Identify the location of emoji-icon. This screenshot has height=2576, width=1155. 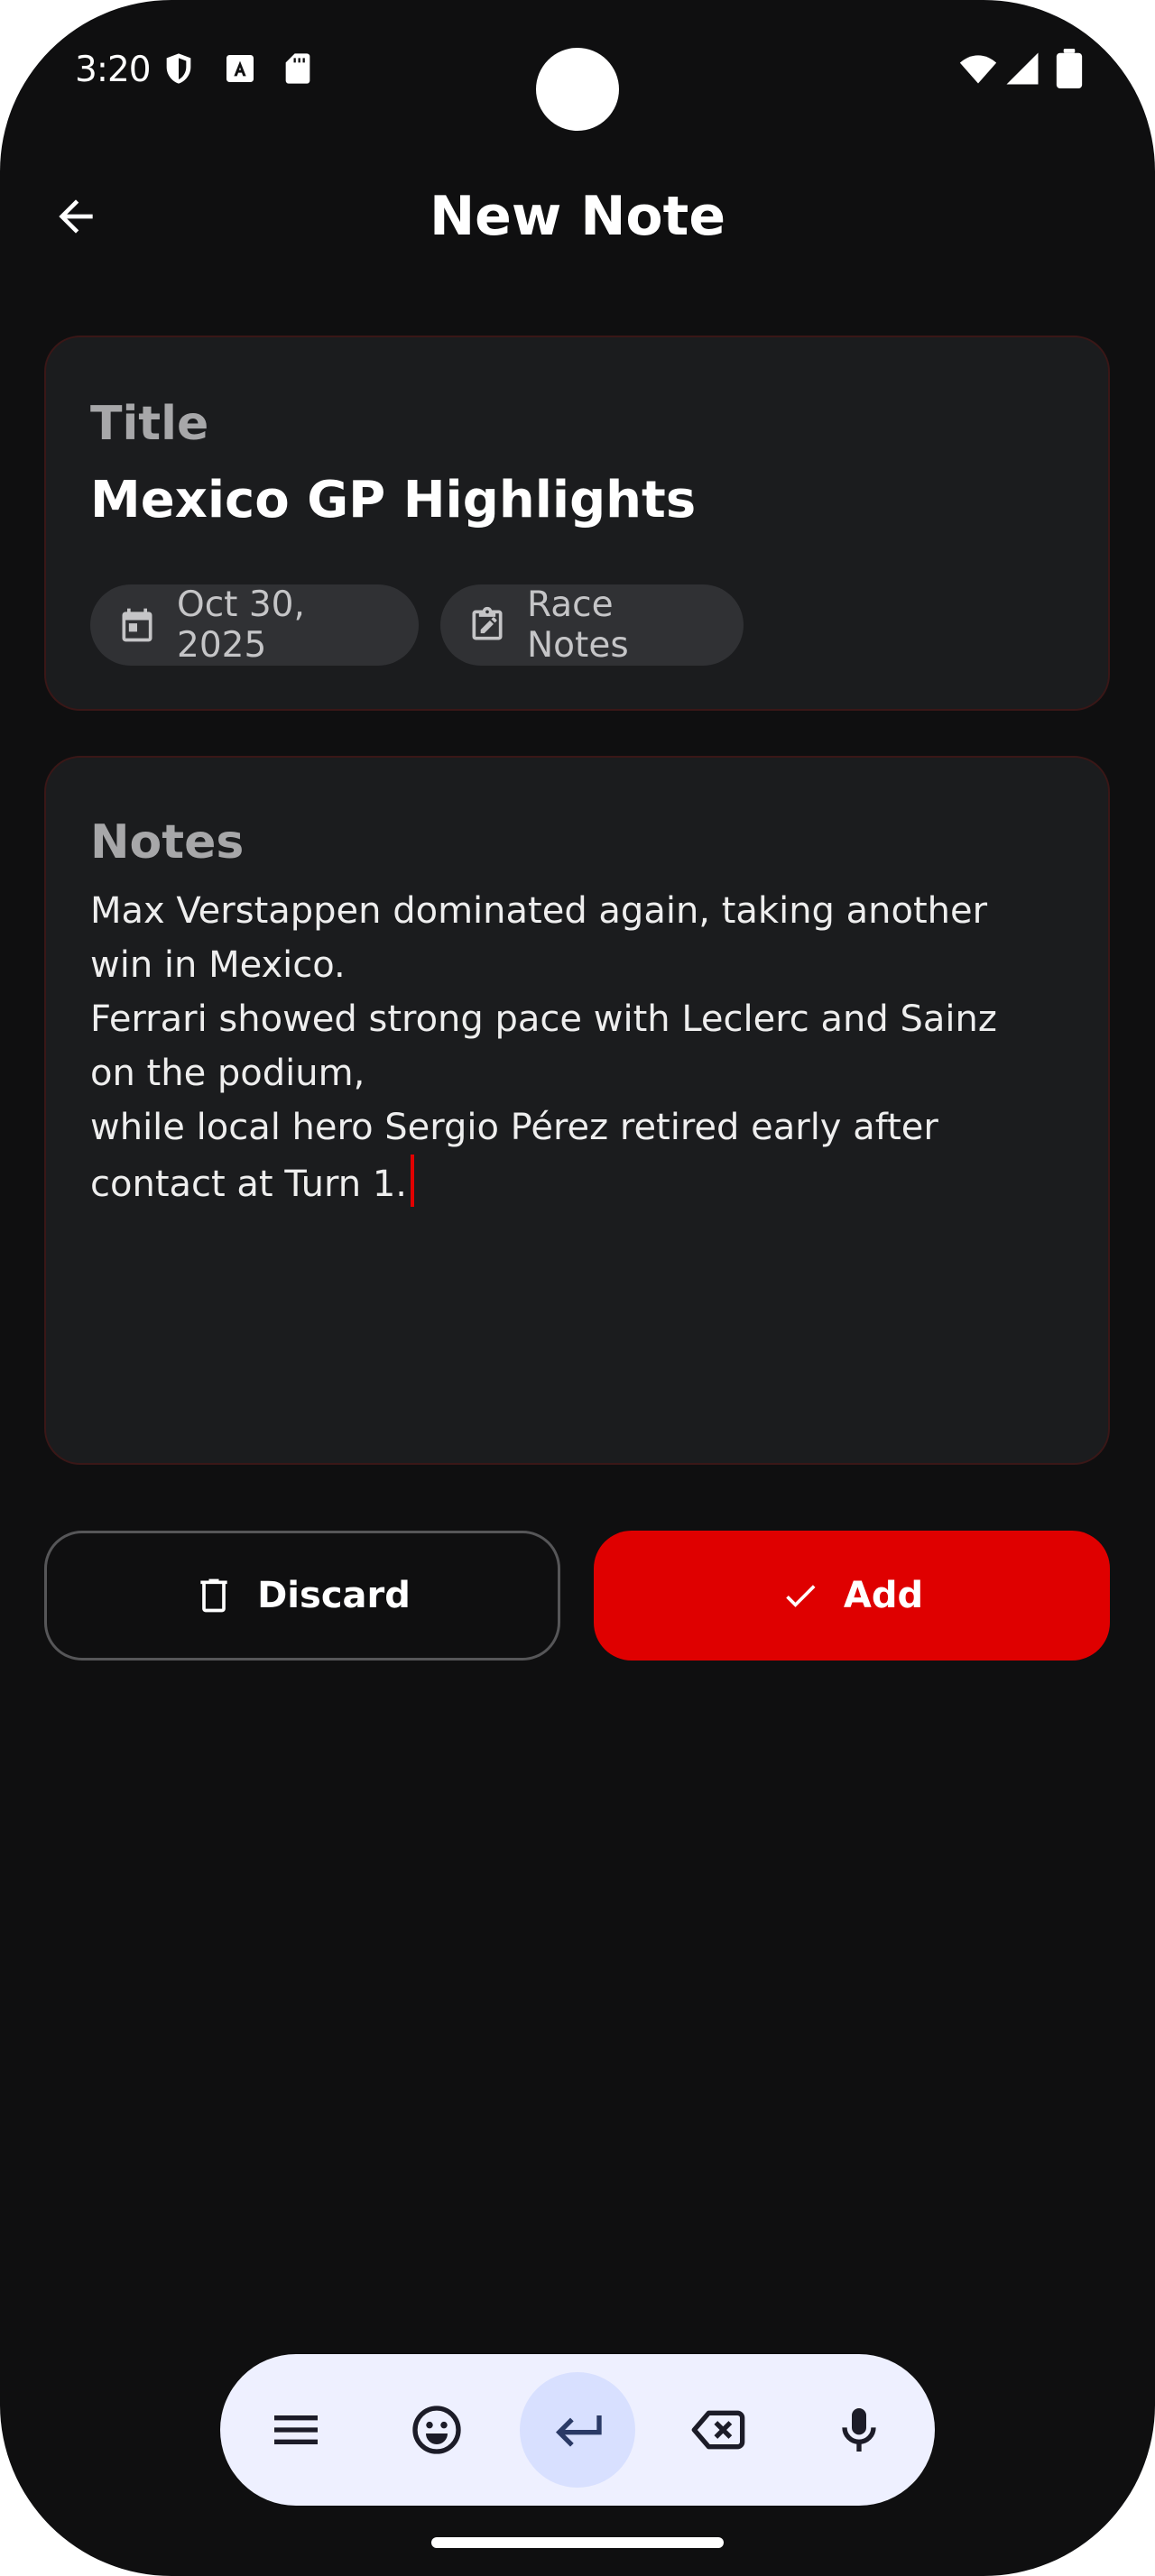
(436, 2430).